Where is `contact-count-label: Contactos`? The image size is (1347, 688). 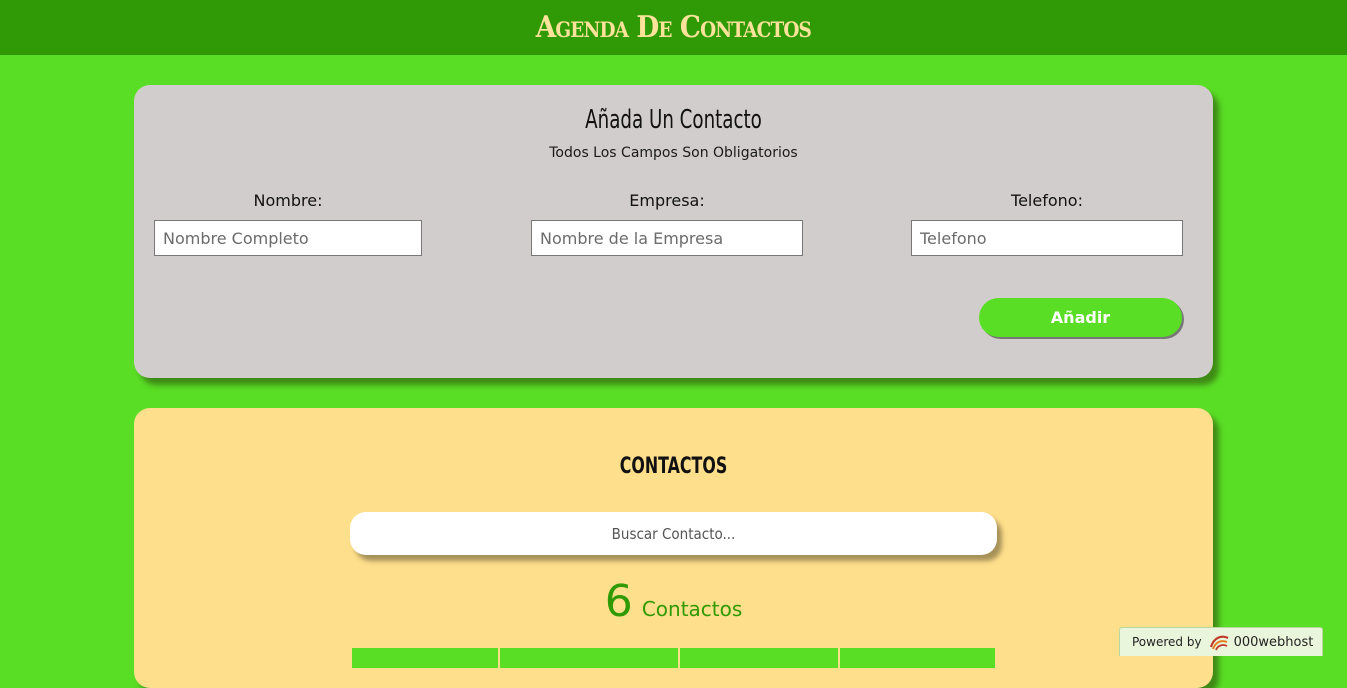
contact-count-label: Contactos is located at coordinates (692, 609).